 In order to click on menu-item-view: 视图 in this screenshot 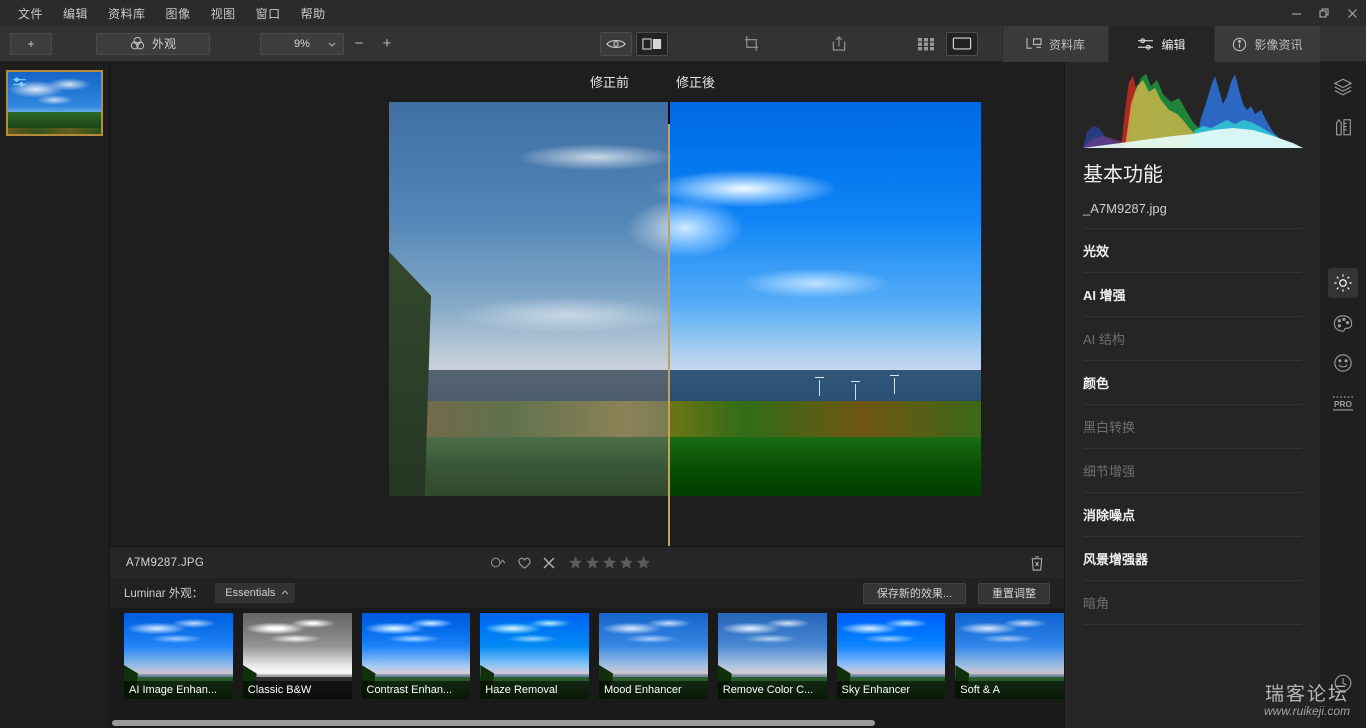, I will do `click(223, 13)`.